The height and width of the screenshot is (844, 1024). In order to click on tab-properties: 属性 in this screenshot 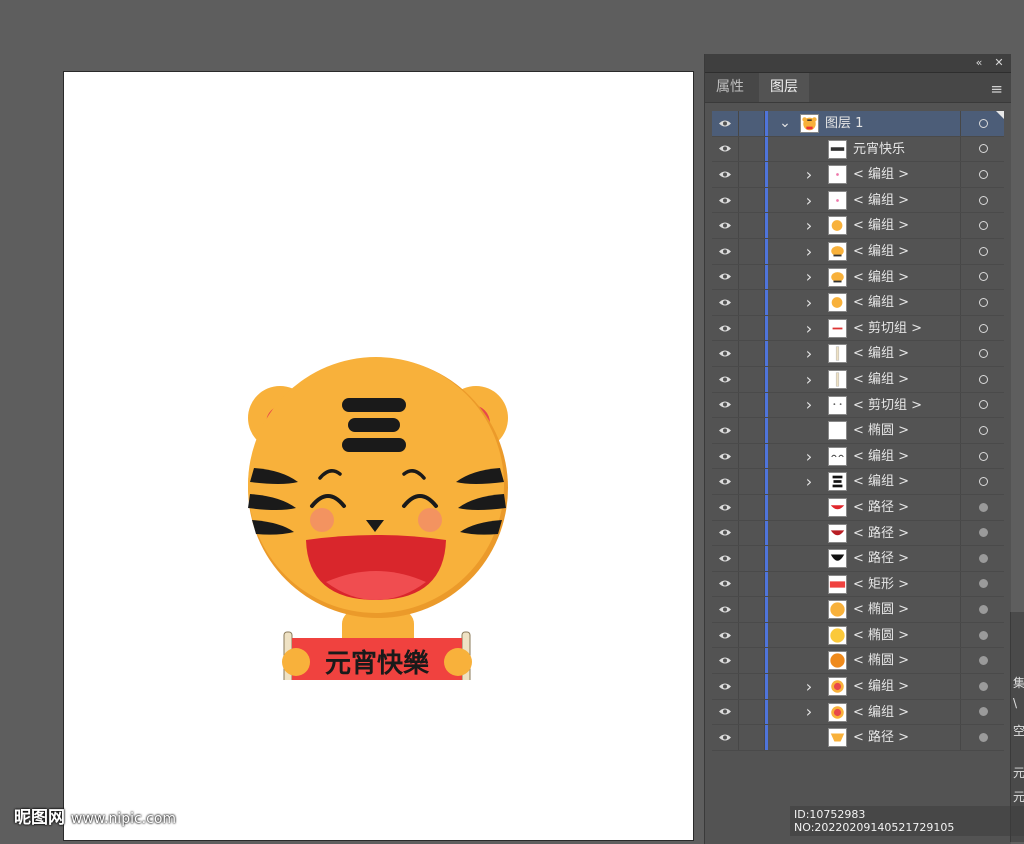, I will do `click(730, 87)`.